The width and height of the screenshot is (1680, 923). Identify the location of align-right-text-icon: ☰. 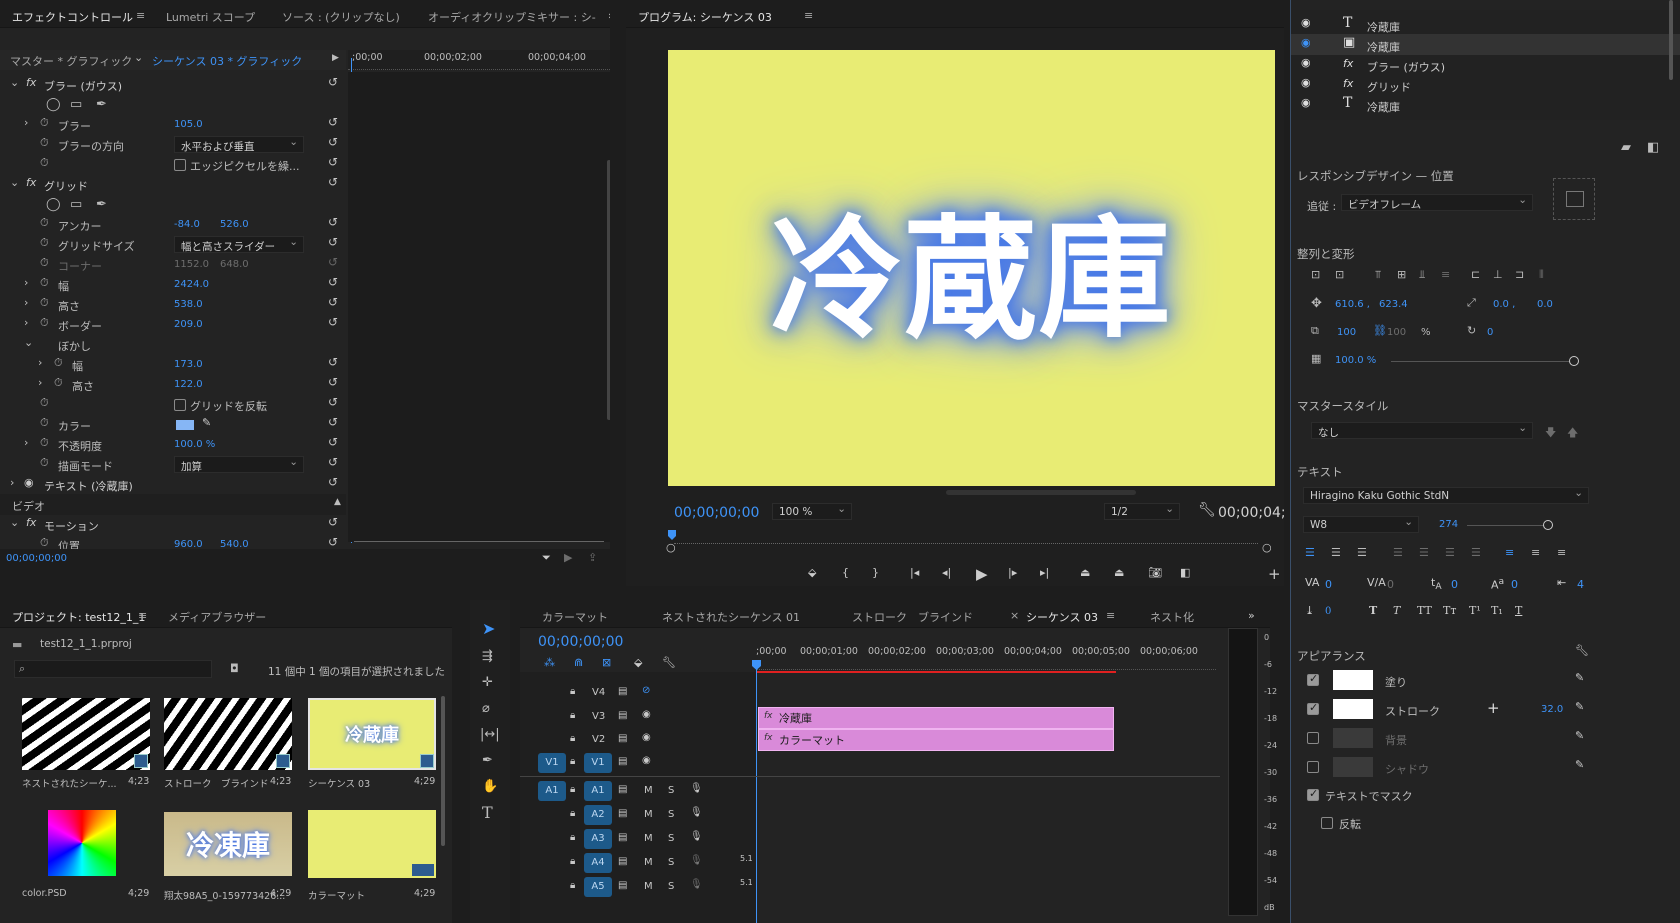
(1362, 552).